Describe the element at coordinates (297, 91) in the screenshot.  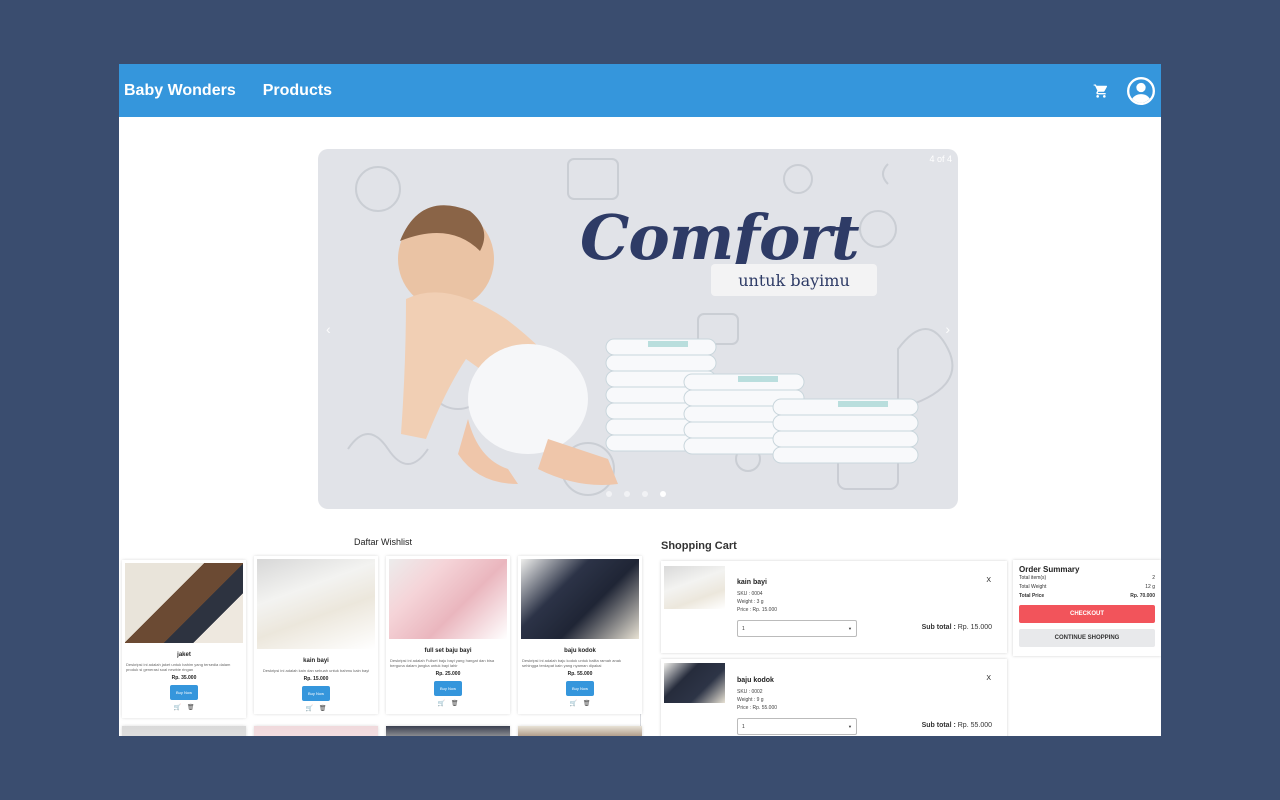
I see `nav-products-link: Products` at that location.